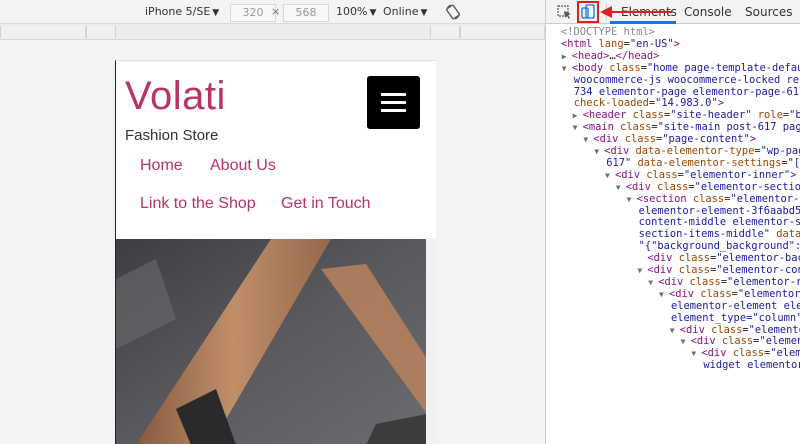 This screenshot has width=800, height=444. What do you see at coordinates (719, 234) in the screenshot?
I see `dom-node-text: section-items-middle" data-ids` at bounding box center [719, 234].